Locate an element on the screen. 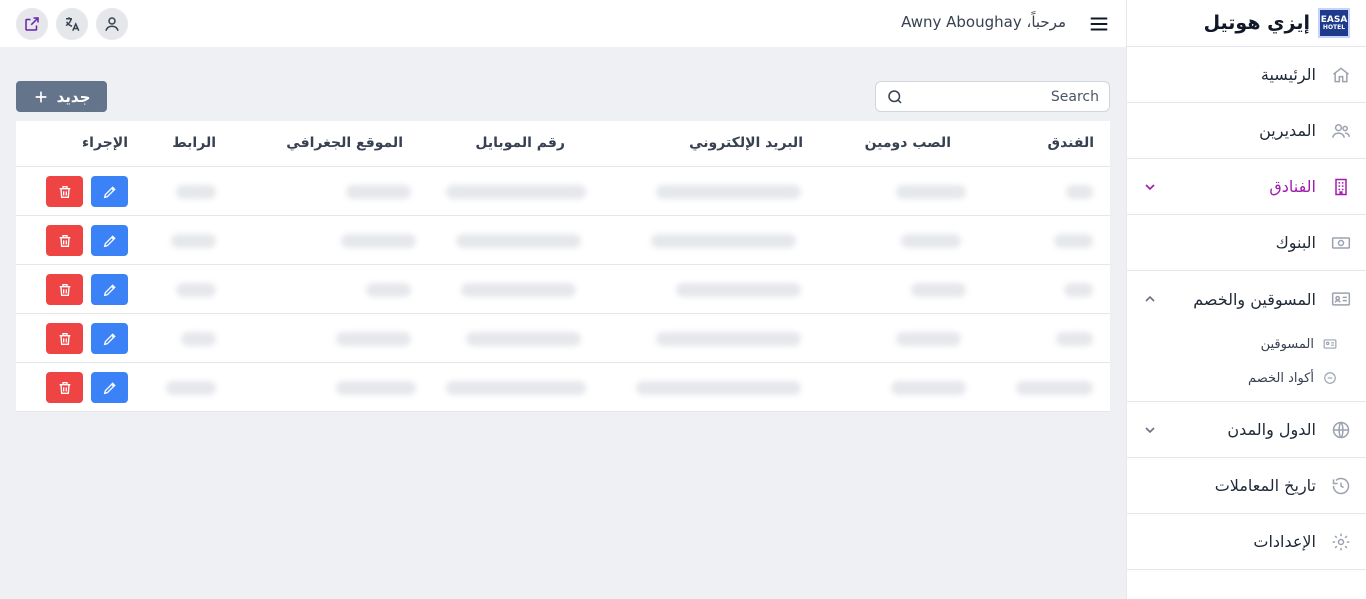 The width and height of the screenshot is (1366, 599). top-header: مرحباً، Awny Aboughay is located at coordinates (563, 23).